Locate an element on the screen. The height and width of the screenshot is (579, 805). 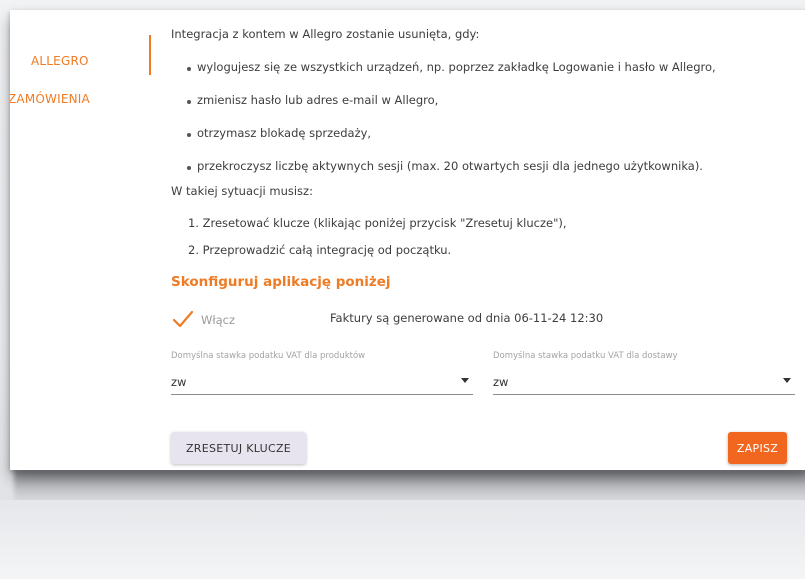
vat-delivery-label: Domyślna stawka podatku VAT dla dostawy is located at coordinates (585, 356).